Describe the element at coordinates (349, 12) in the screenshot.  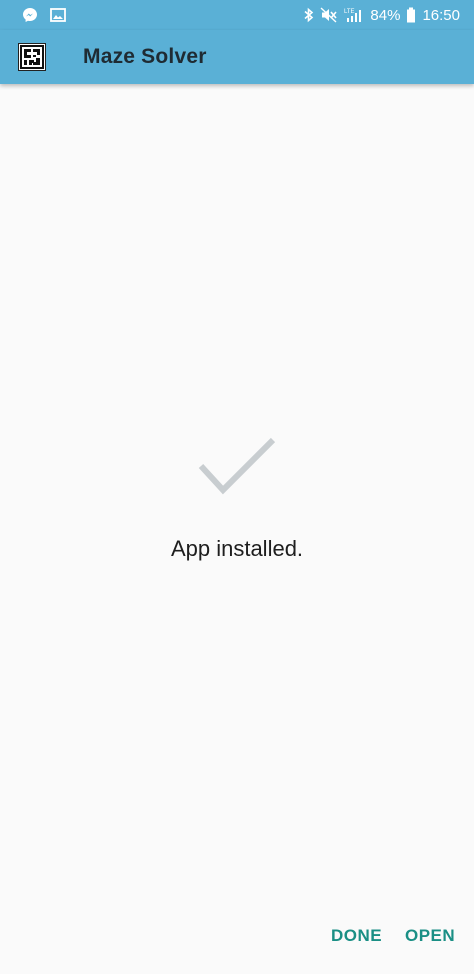
I see `svg-text: LTE` at that location.